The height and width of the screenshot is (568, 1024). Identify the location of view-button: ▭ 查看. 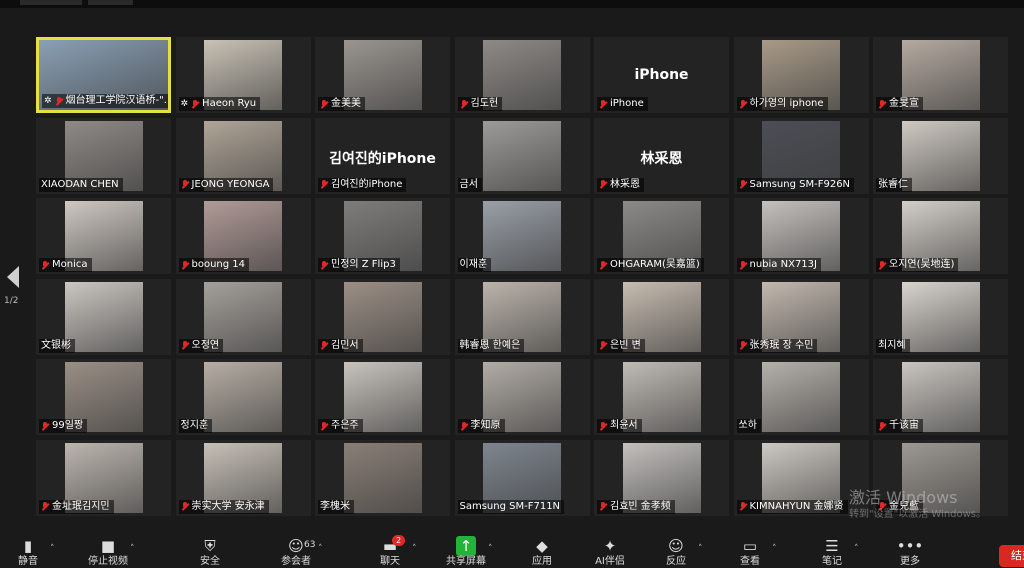
(750, 551).